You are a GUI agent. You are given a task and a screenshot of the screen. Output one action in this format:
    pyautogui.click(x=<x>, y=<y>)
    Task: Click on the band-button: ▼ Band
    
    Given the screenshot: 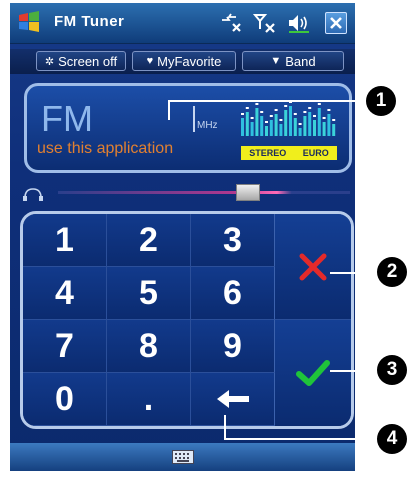 What is the action you would take?
    pyautogui.click(x=293, y=61)
    